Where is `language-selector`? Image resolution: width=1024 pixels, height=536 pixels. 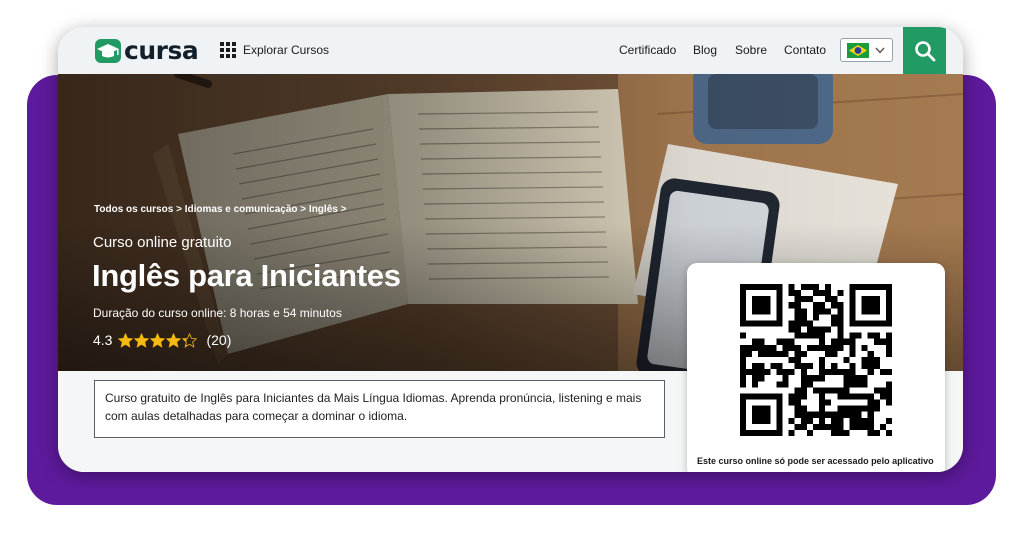 language-selector is located at coordinates (866, 50).